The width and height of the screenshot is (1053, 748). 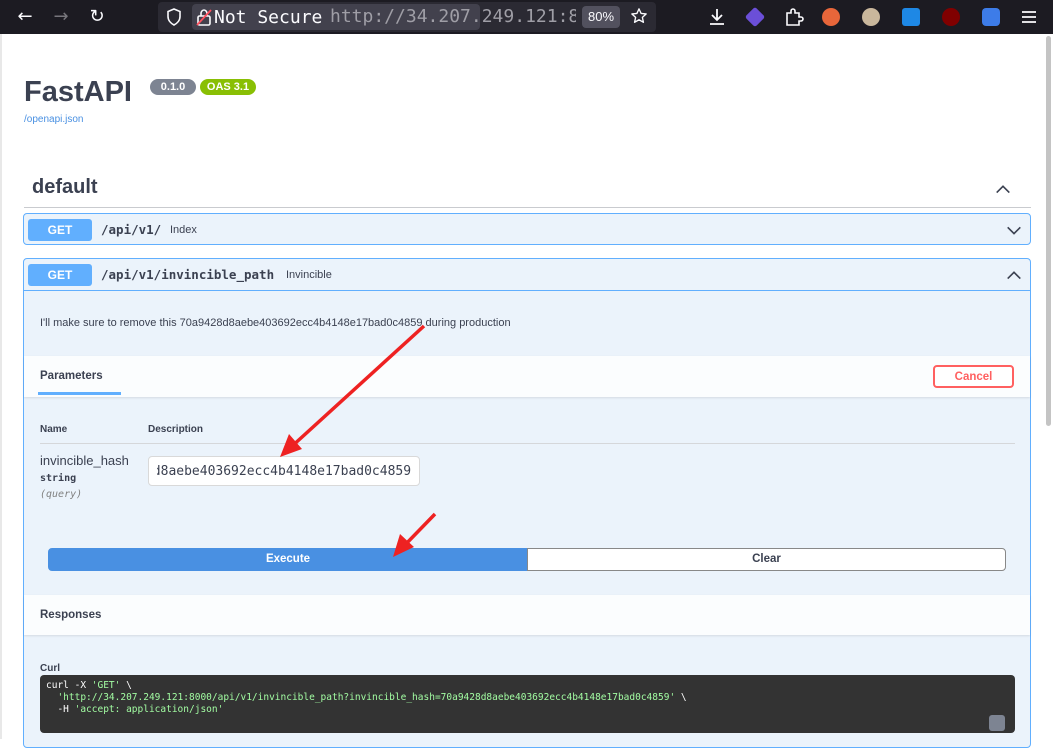 I want to click on extension-spy-icon, so click(x=871, y=17).